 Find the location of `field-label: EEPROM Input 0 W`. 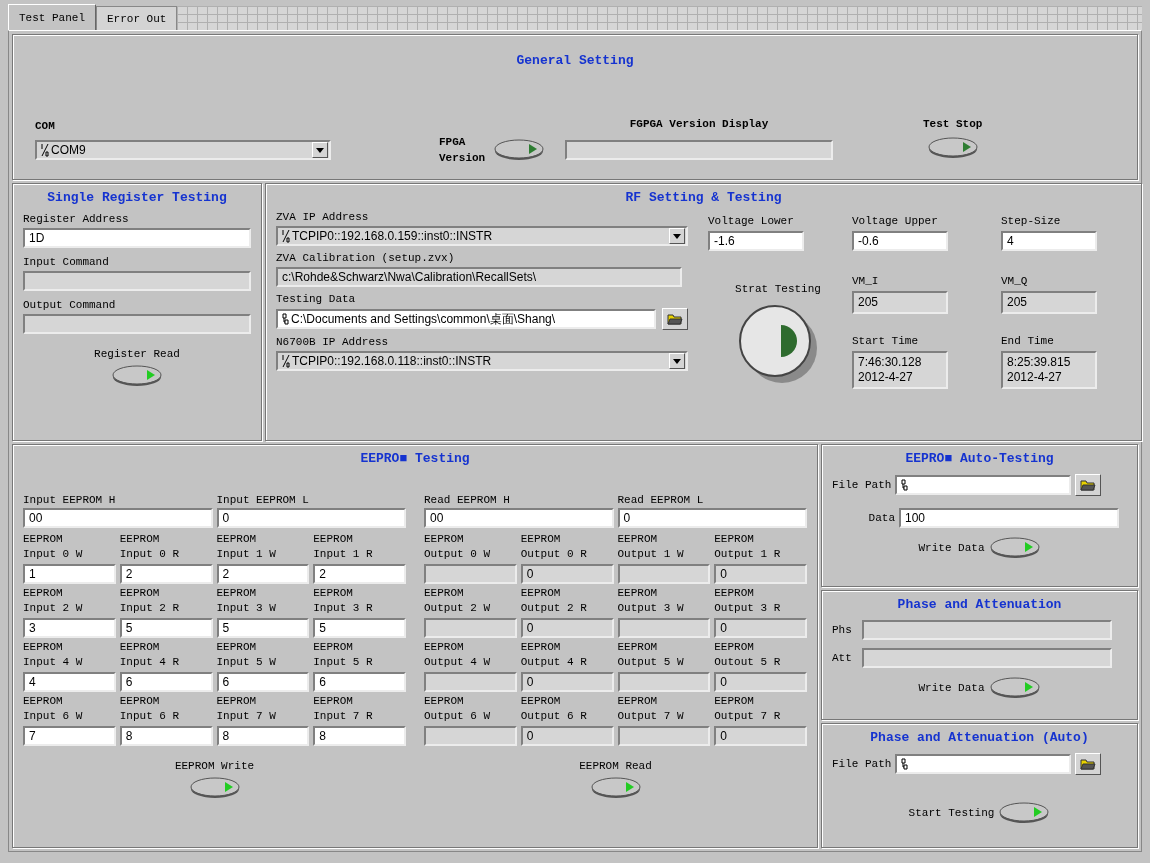

field-label: EEPROM Input 0 W is located at coordinates (53, 547).